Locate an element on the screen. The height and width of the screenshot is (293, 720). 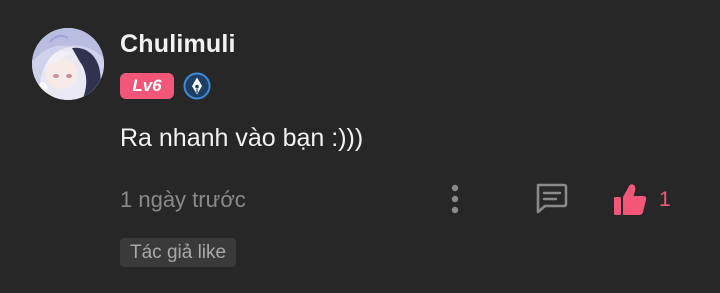
author-like-tag: Tác giả like is located at coordinates (178, 252).